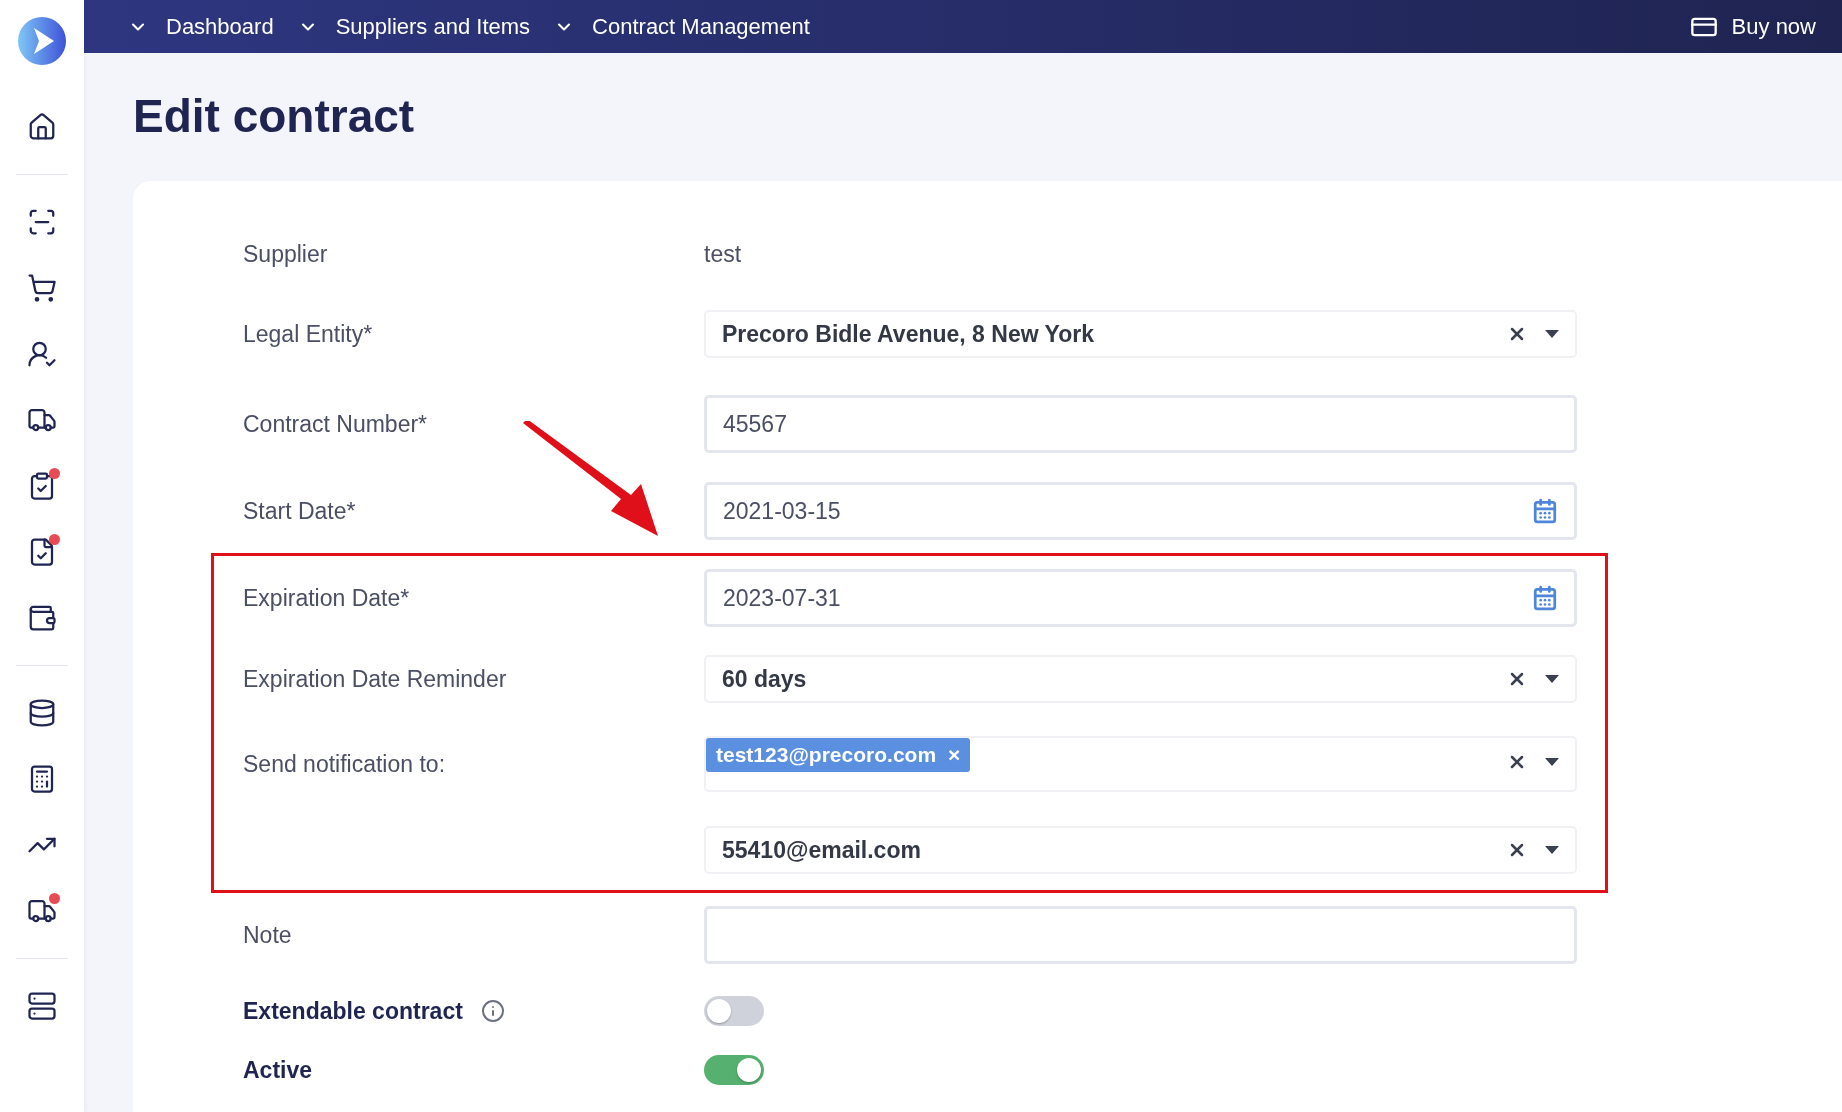 This screenshot has width=1842, height=1112. Describe the element at coordinates (299, 511) in the screenshot. I see `field-label: Start Date*` at that location.